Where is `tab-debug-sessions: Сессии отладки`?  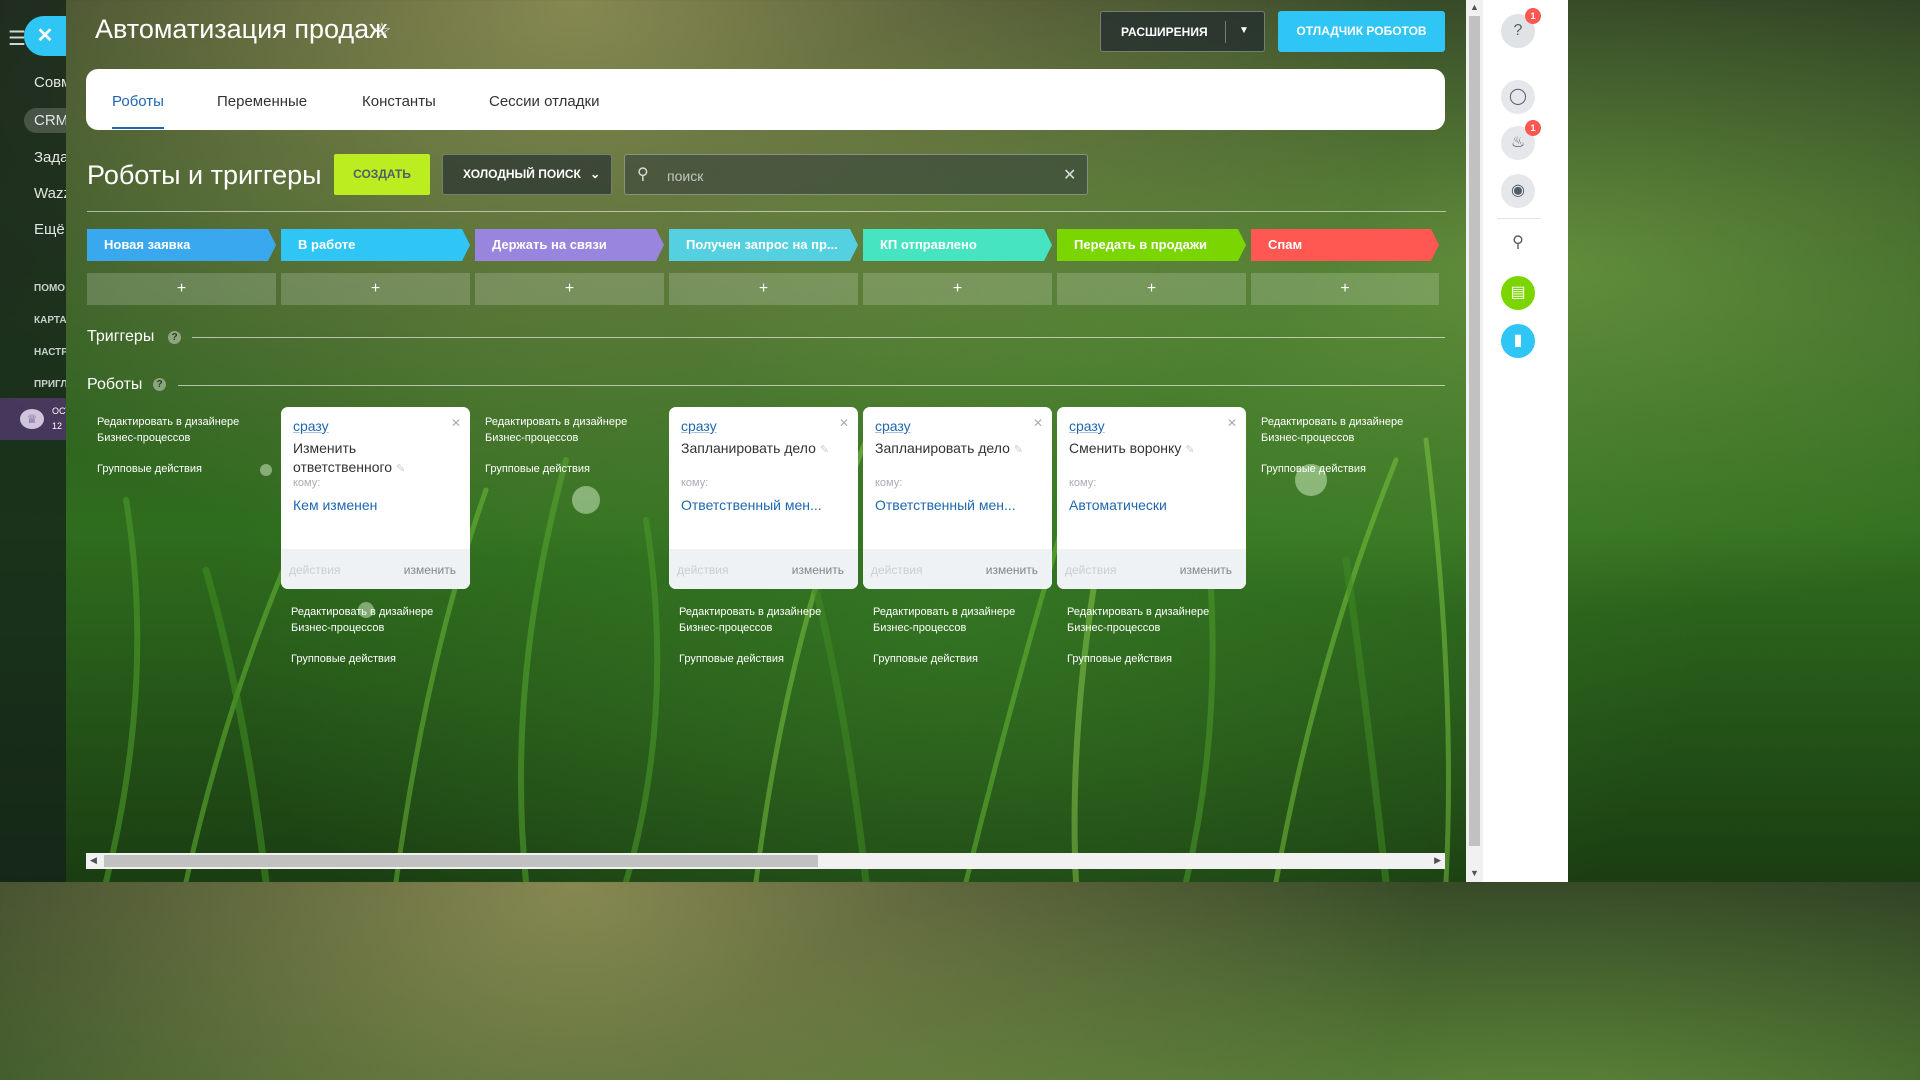
tab-debug-sessions: Сессии отладки is located at coordinates (544, 101).